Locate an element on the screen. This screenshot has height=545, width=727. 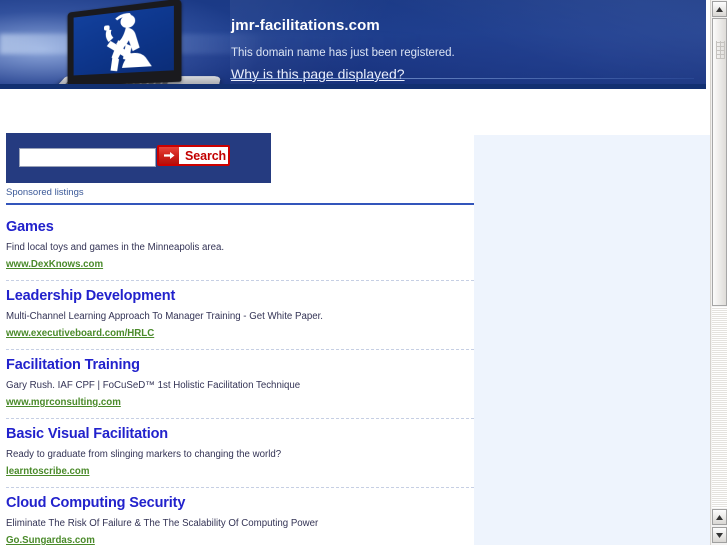
scroll-down-button is located at coordinates (719, 535).